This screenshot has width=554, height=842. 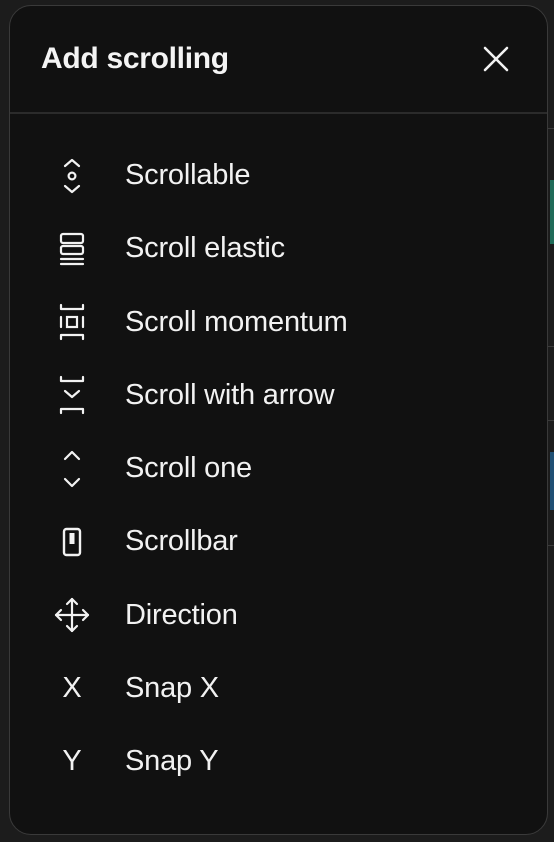 What do you see at coordinates (230, 394) in the screenshot?
I see `menu-item-label: Scroll with arrow` at bounding box center [230, 394].